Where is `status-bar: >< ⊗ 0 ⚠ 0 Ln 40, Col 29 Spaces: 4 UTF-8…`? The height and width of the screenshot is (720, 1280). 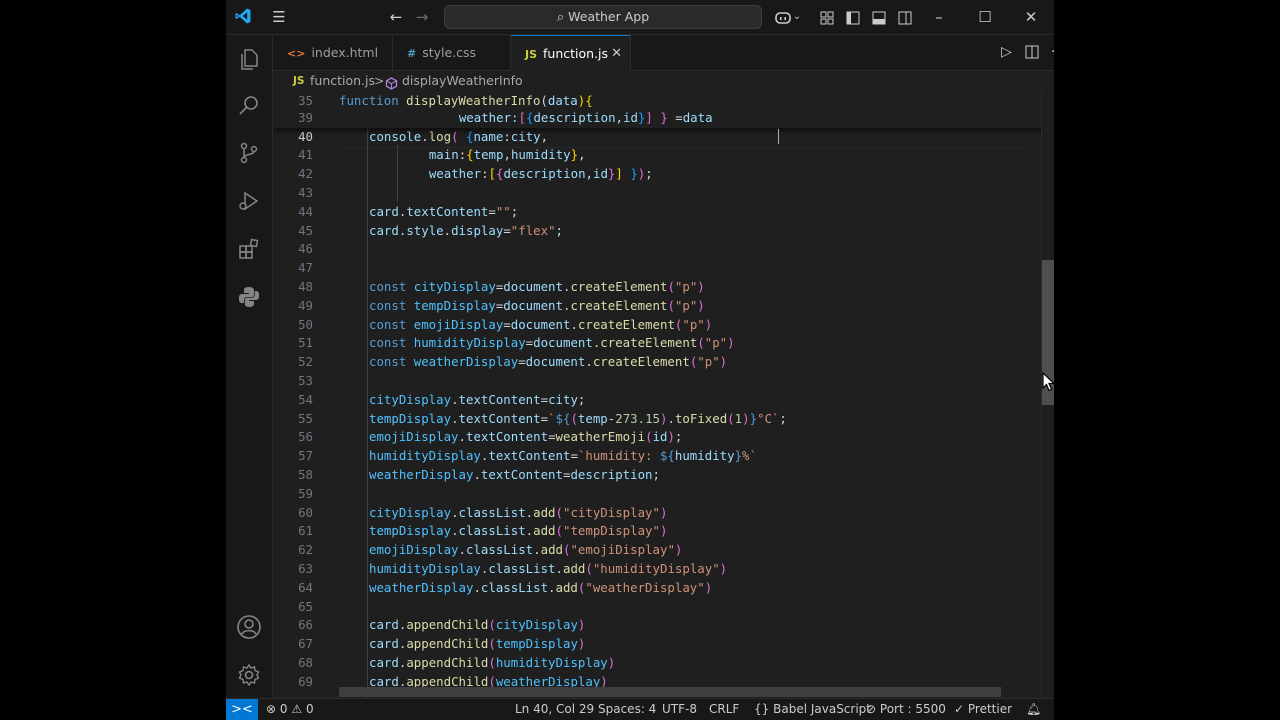
status-bar: >< ⊗ 0 ⚠ 0 Ln 40, Col 29 Spaces: 4 UTF-8… is located at coordinates (640, 709).